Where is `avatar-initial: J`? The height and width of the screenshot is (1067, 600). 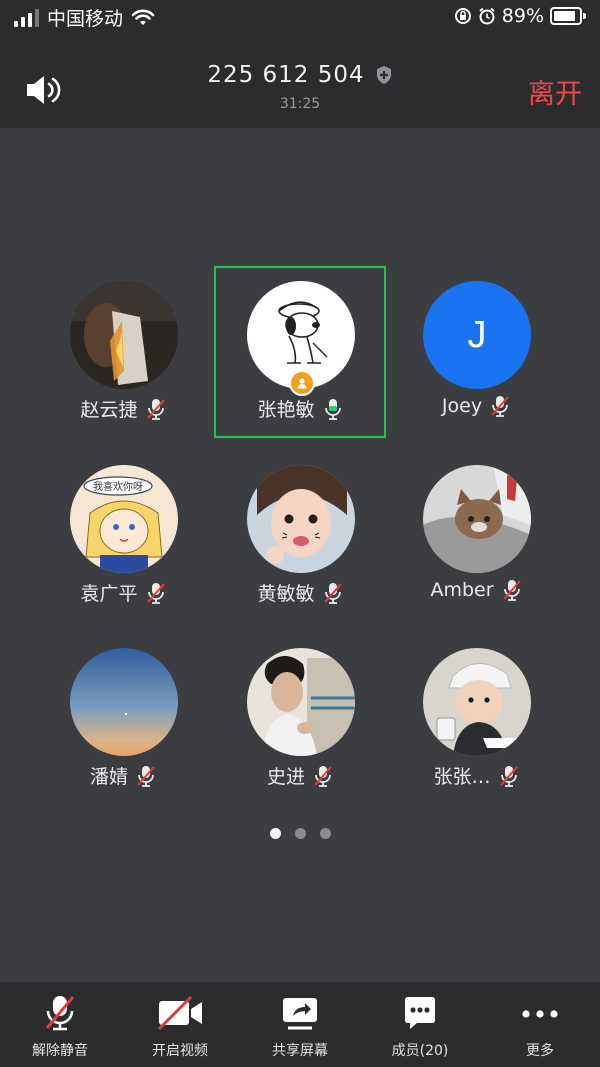 avatar-initial: J is located at coordinates (477, 334).